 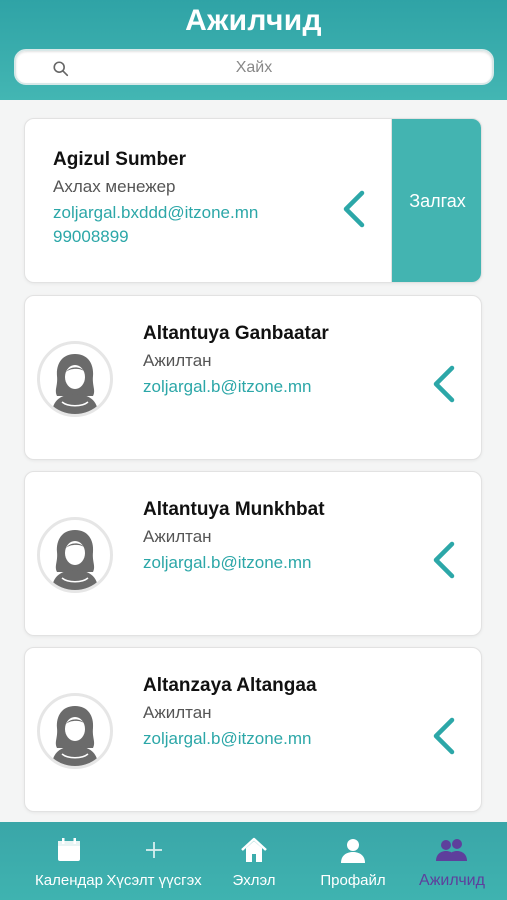 What do you see at coordinates (120, 159) in the screenshot?
I see `employee-name: Agizul Sumber` at bounding box center [120, 159].